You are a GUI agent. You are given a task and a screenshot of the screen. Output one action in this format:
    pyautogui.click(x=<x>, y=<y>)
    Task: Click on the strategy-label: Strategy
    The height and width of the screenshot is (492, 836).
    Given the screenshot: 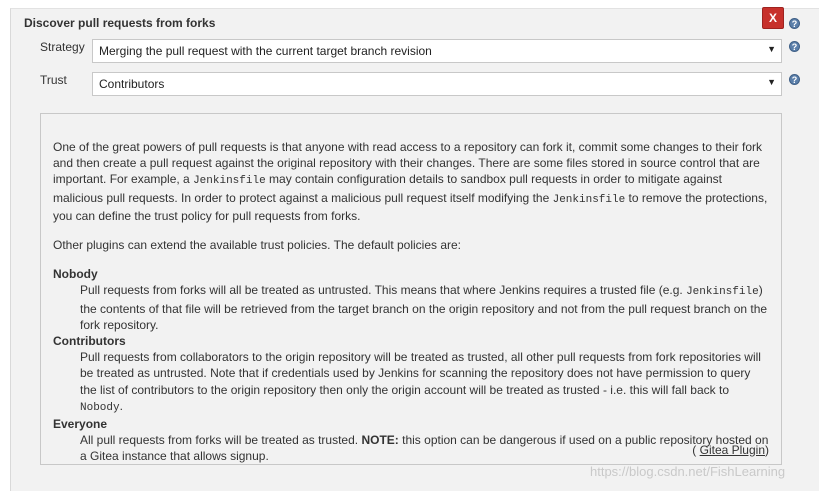 What is the action you would take?
    pyautogui.click(x=62, y=47)
    